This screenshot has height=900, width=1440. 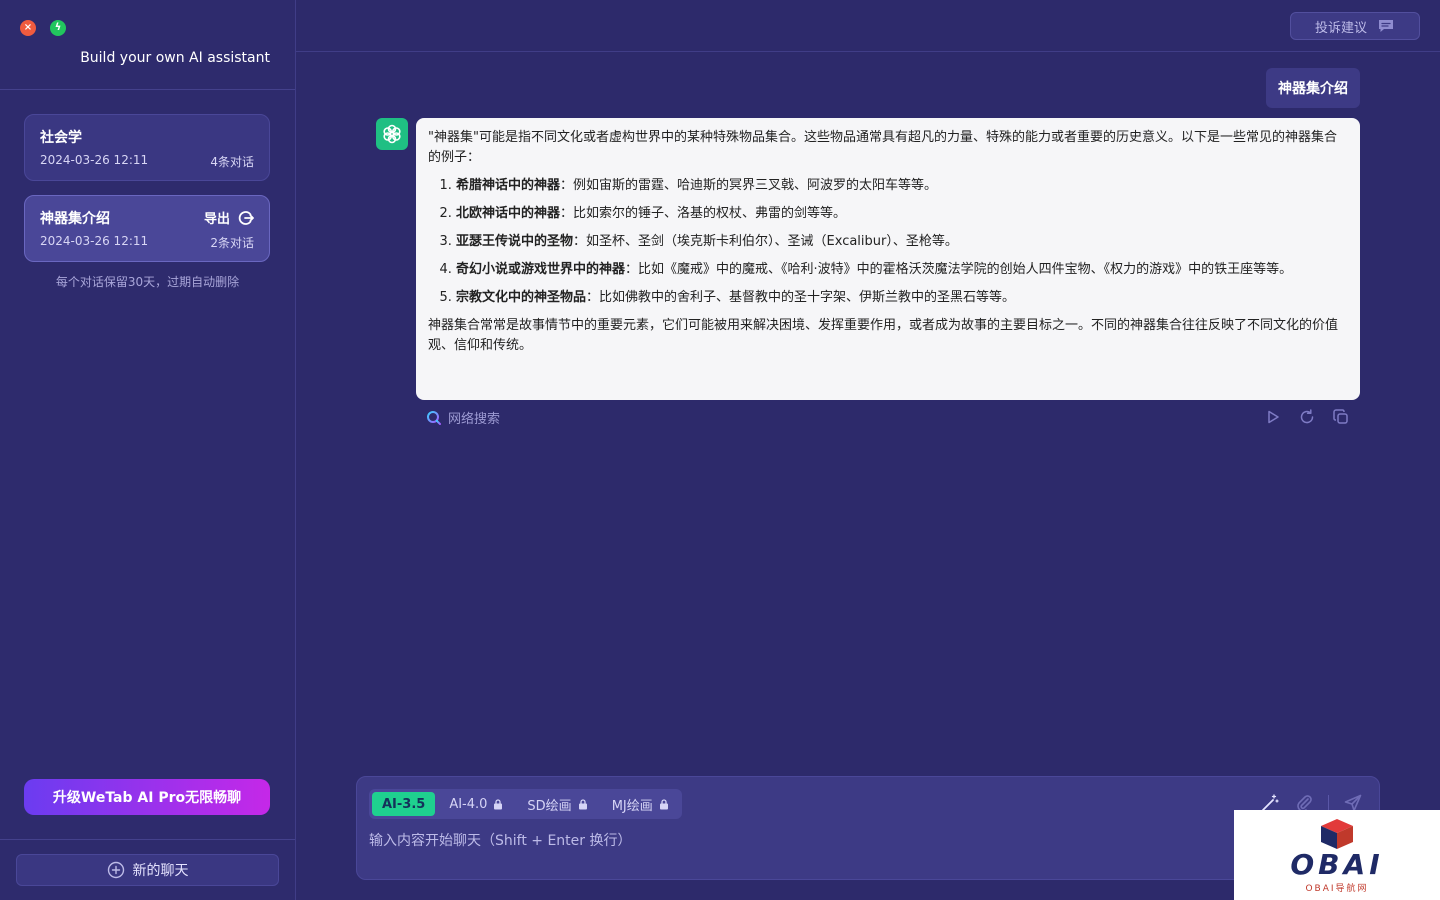 I want to click on user-message: 神器集介绍, so click(x=1313, y=88).